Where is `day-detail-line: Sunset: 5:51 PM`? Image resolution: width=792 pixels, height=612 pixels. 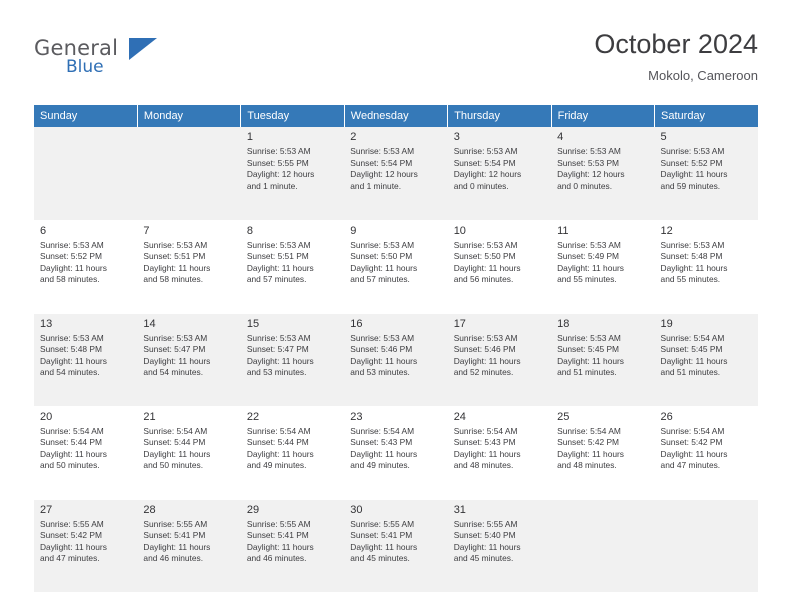
day-detail-line: Sunset: 5:51 PM is located at coordinates (277, 256).